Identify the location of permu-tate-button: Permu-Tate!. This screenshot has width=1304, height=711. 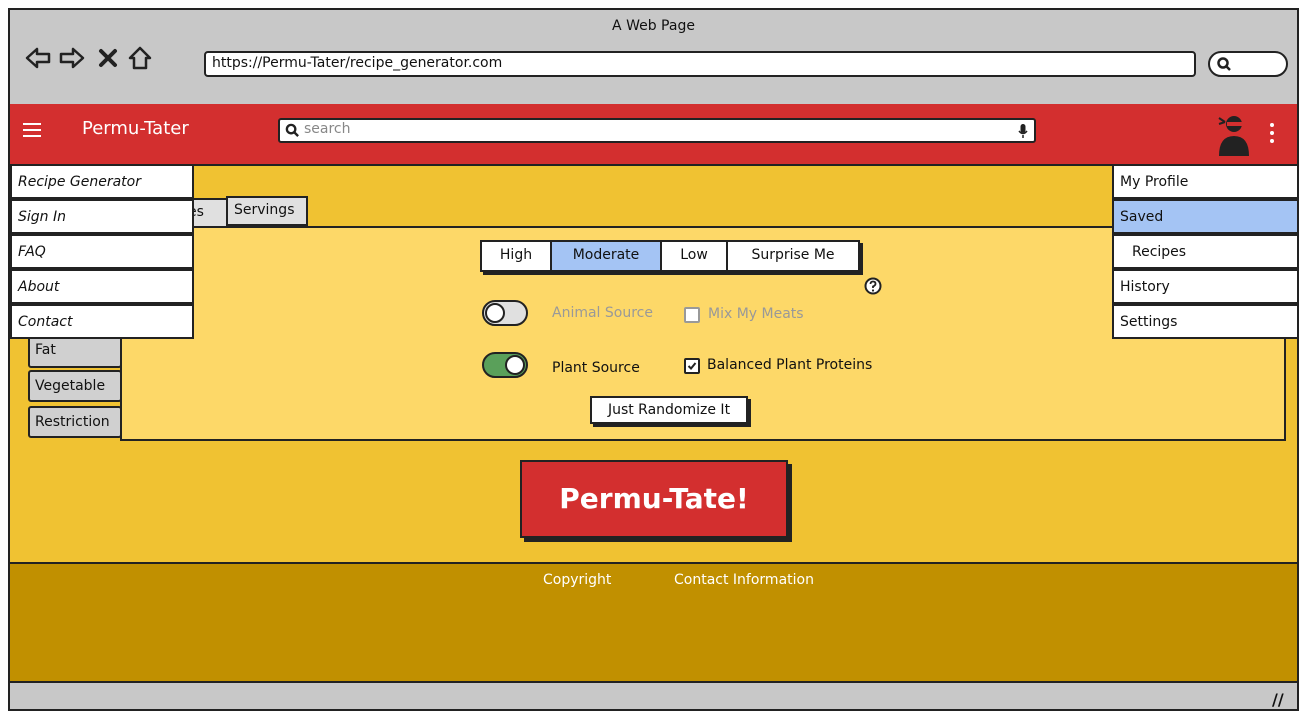
(654, 499).